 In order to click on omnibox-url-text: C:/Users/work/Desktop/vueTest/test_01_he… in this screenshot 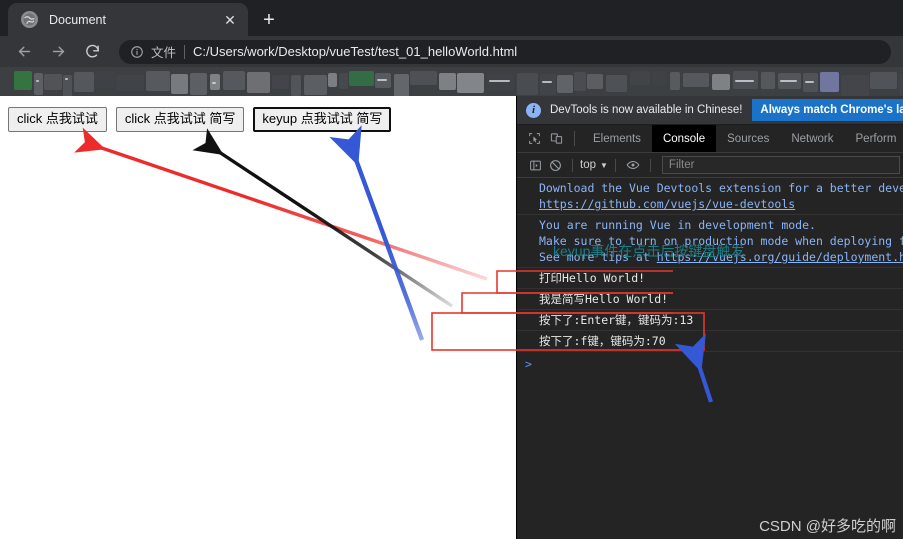, I will do `click(355, 51)`.